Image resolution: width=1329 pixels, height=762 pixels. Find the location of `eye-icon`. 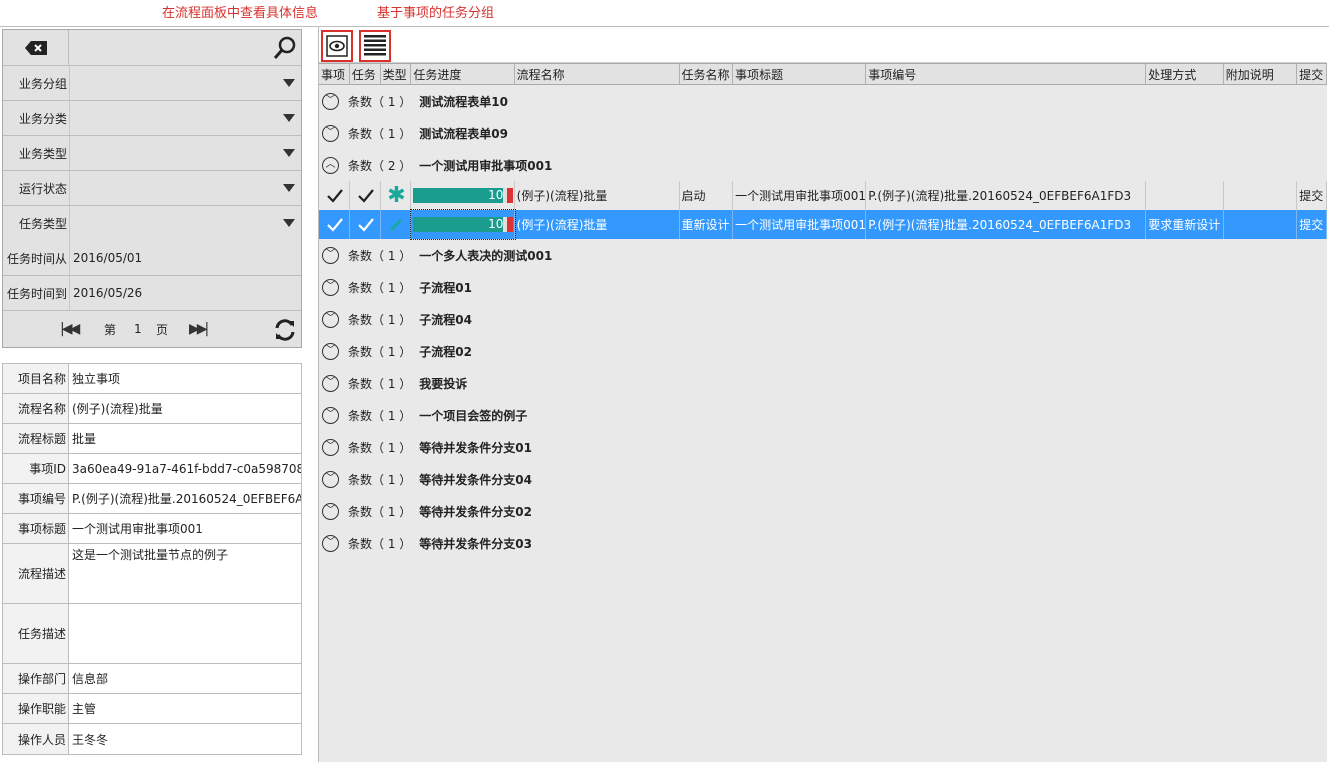

eye-icon is located at coordinates (337, 46).